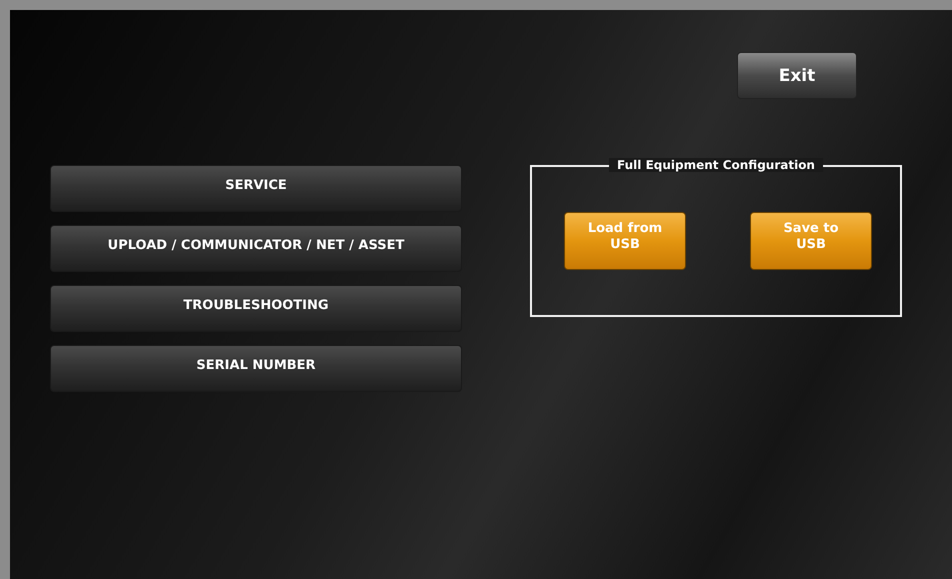  Describe the element at coordinates (797, 75) in the screenshot. I see `exit-button: Exit` at that location.